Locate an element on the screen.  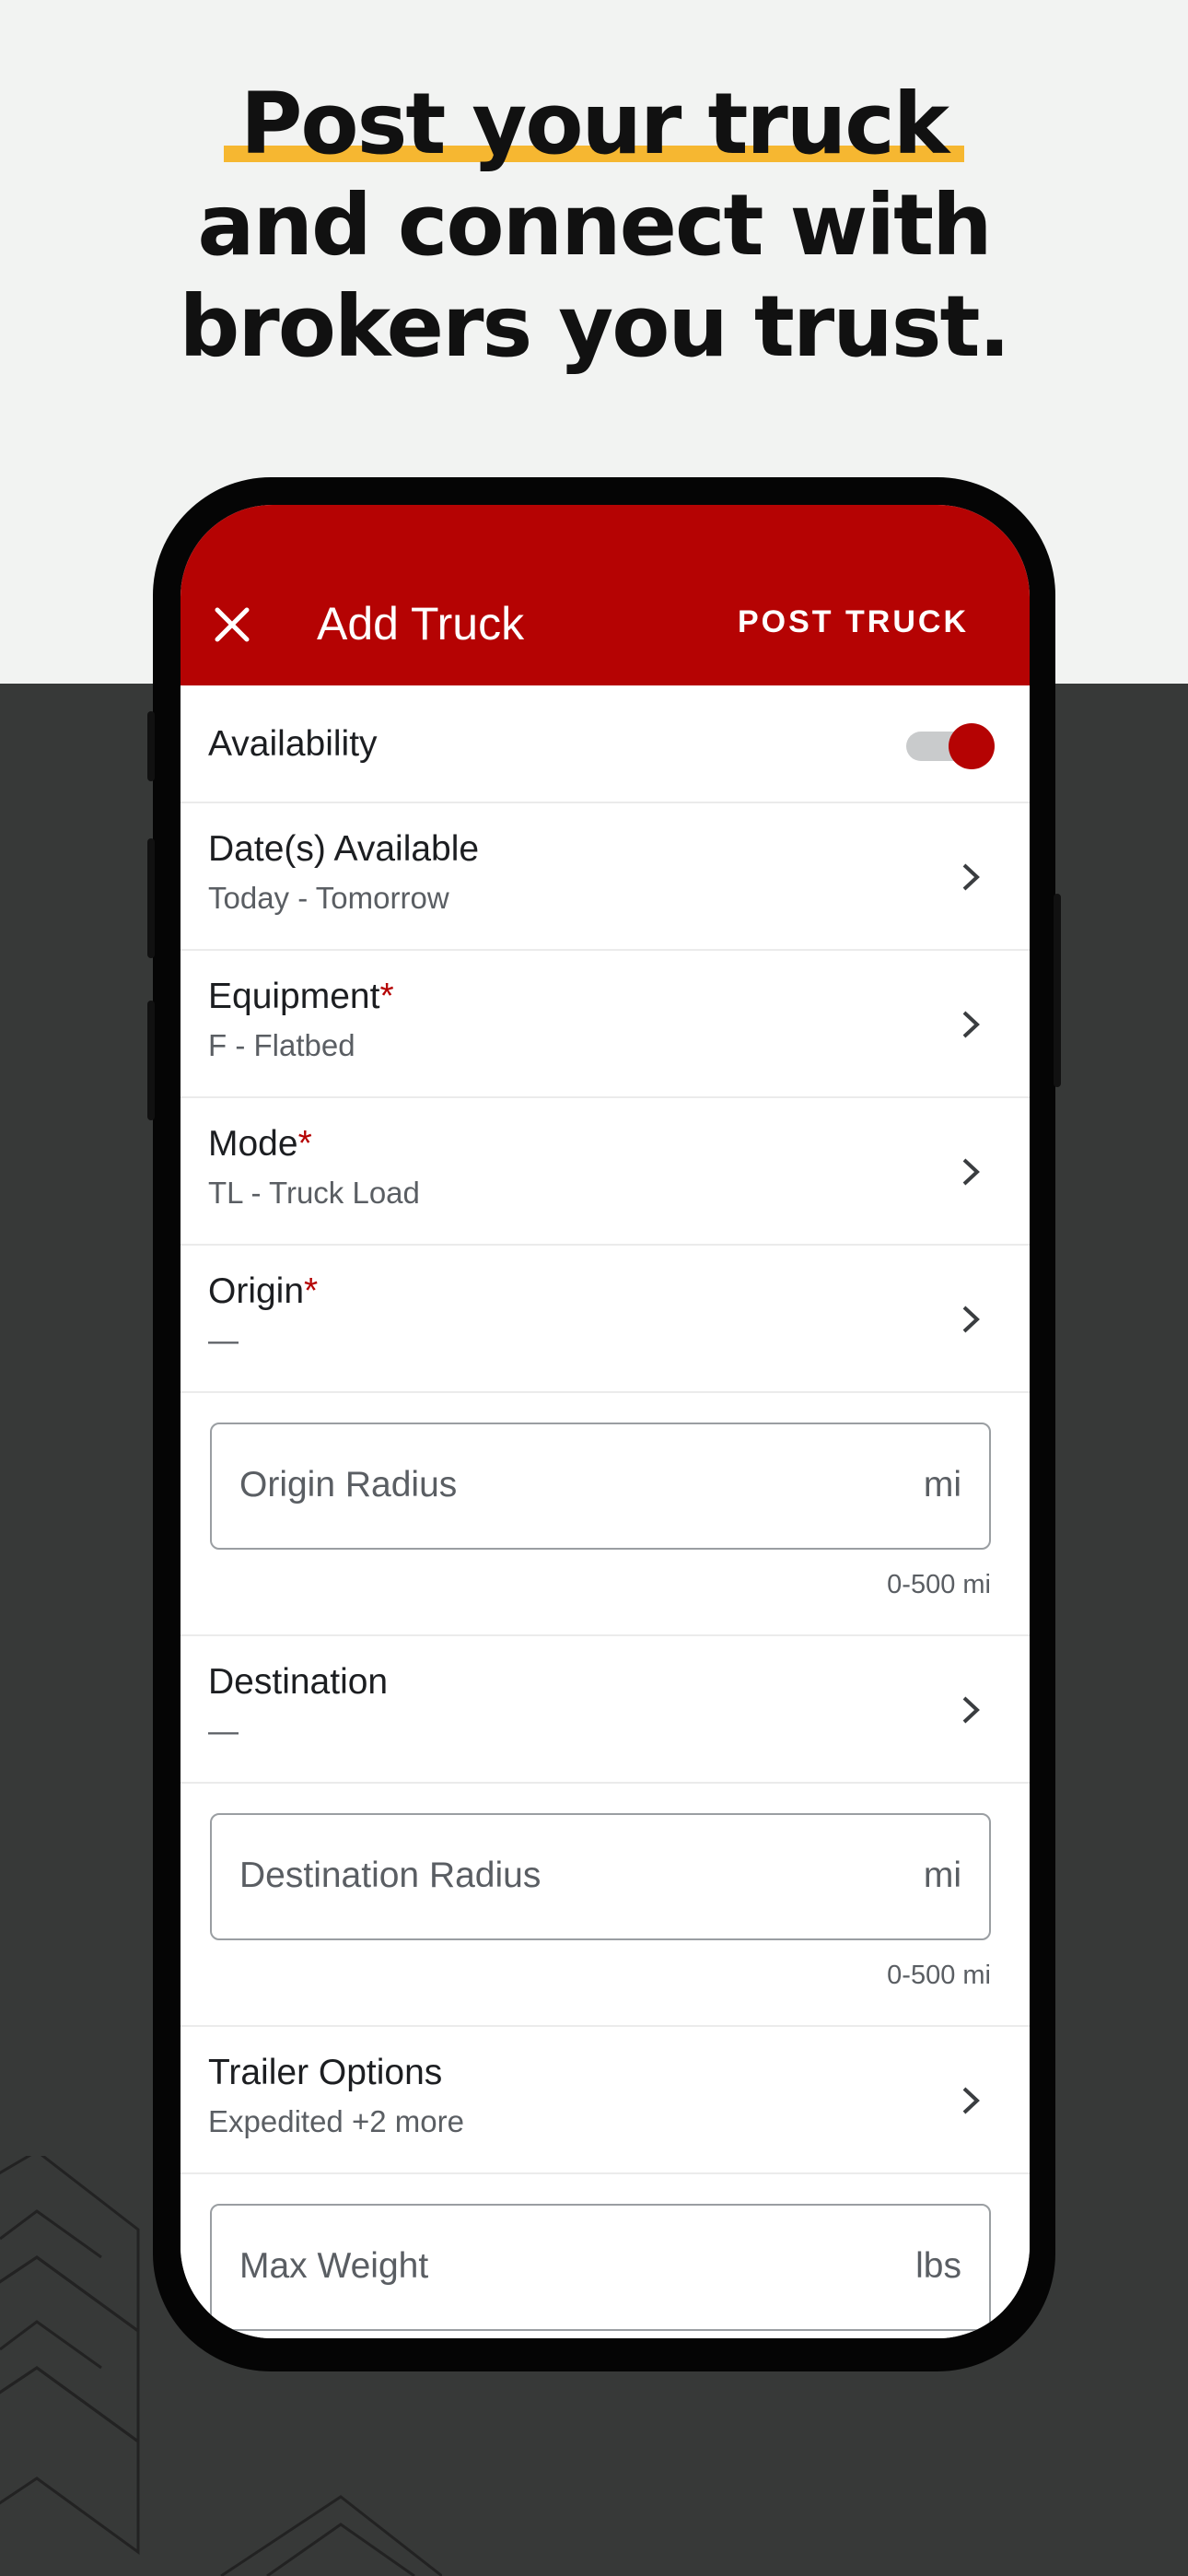
destination-radius-input: Destination Radius mi is located at coordinates (600, 1876).